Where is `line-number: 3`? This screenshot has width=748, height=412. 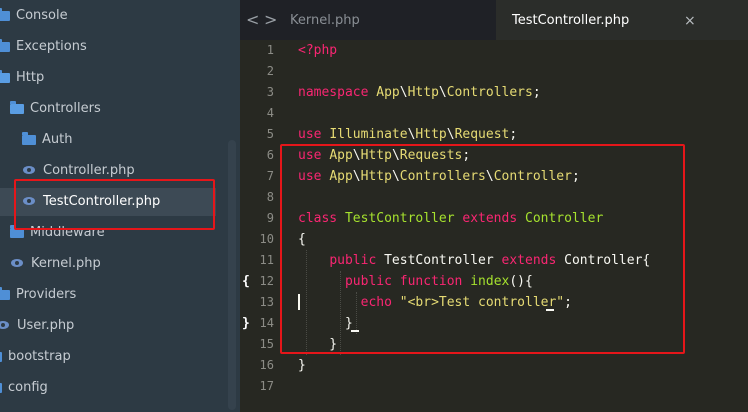 line-number: 3 is located at coordinates (270, 92).